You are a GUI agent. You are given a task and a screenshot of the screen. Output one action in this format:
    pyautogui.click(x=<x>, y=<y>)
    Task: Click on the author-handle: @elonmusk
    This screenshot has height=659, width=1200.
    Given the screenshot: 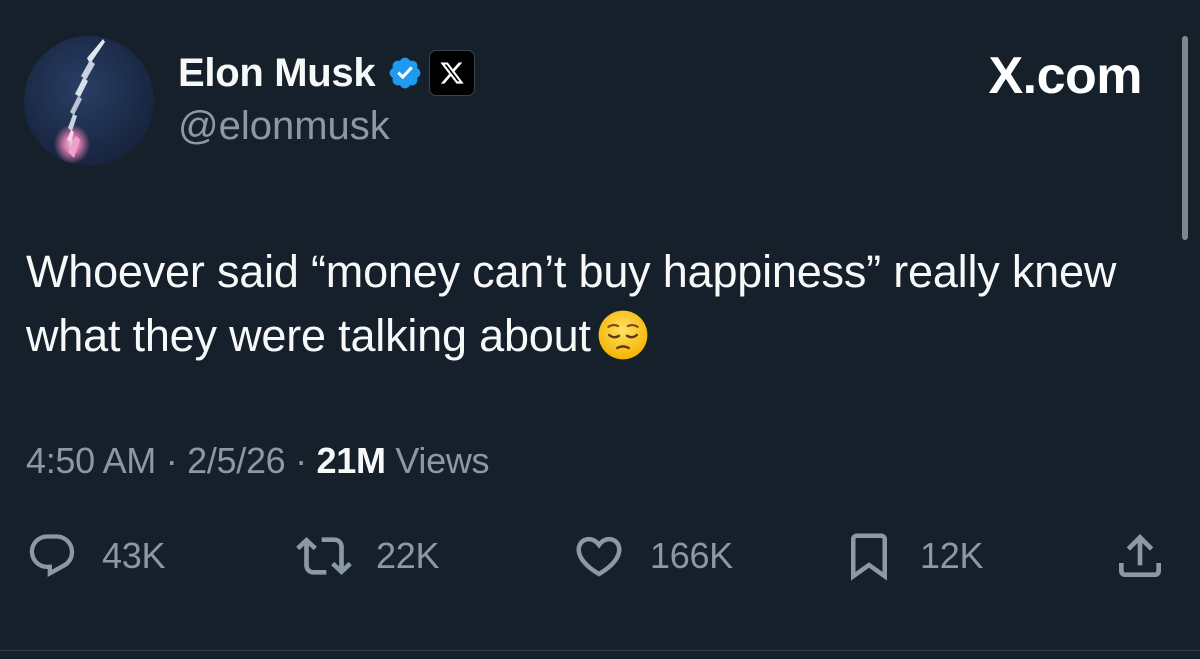 What is the action you would take?
    pyautogui.click(x=284, y=126)
    